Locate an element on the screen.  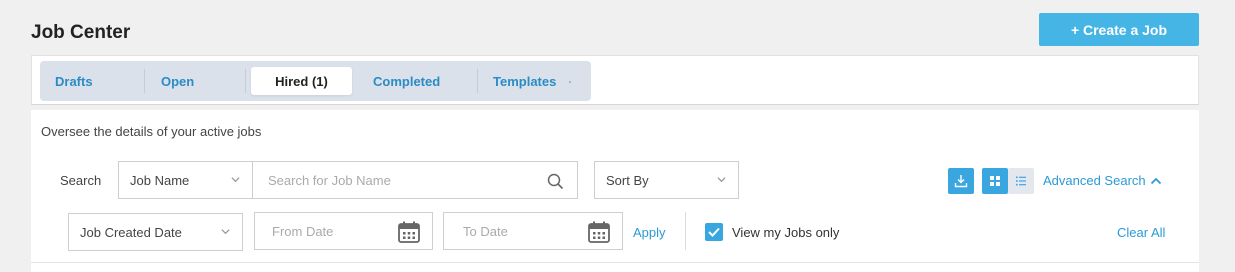
list-view-icon is located at coordinates (1021, 181).